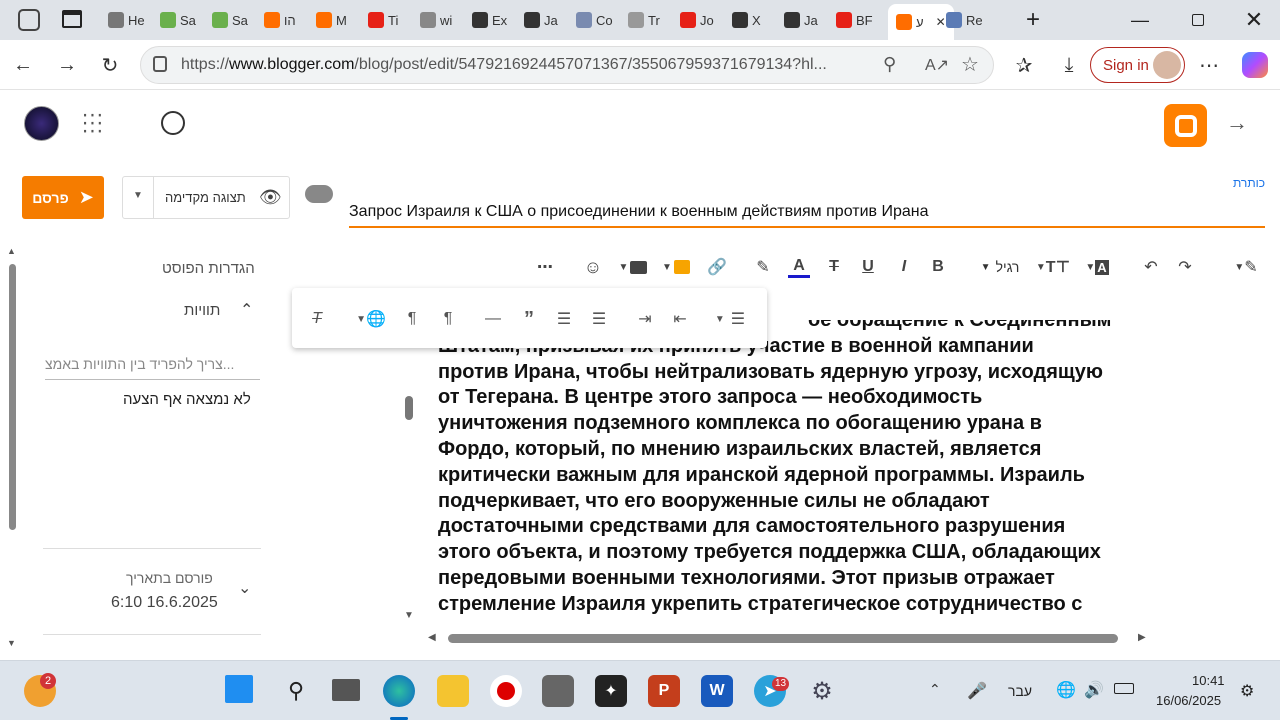 Image resolution: width=1280 pixels, height=720 pixels. Describe the element at coordinates (1198, 20) in the screenshot. I see `restore-button` at that location.